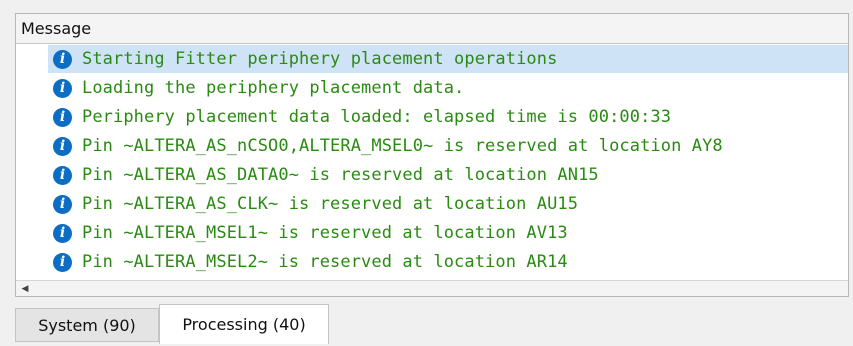  What do you see at coordinates (87, 325) in the screenshot?
I see `tab-system: System (90)` at bounding box center [87, 325].